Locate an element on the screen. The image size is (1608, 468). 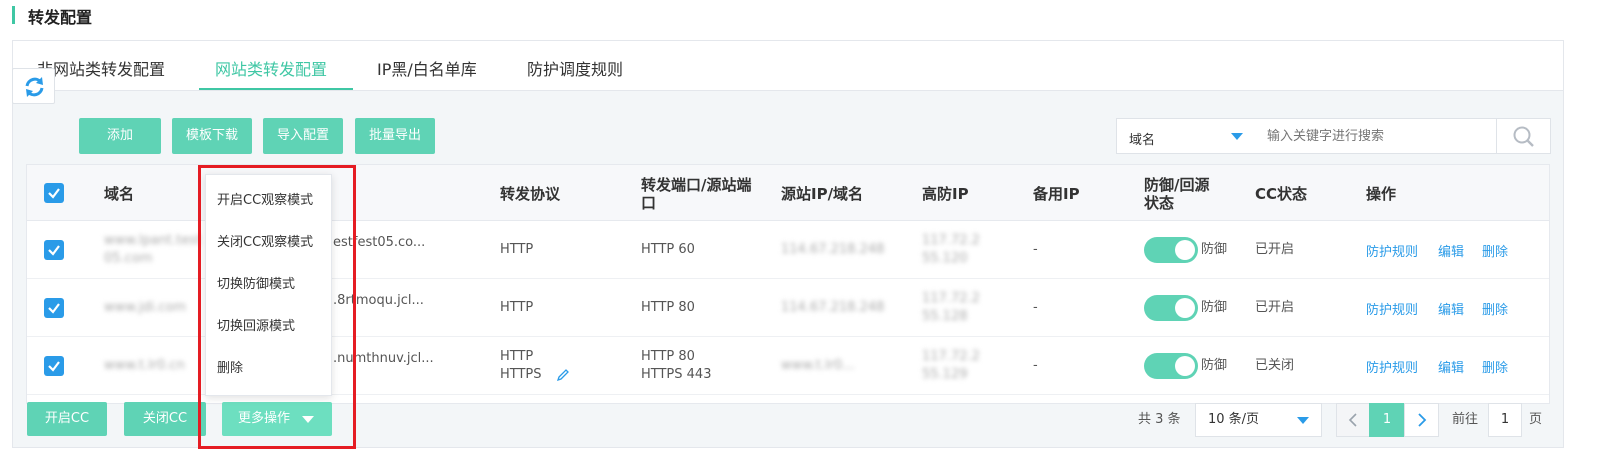
row-domain: www.t.lr0.cn is located at coordinates (144, 365).